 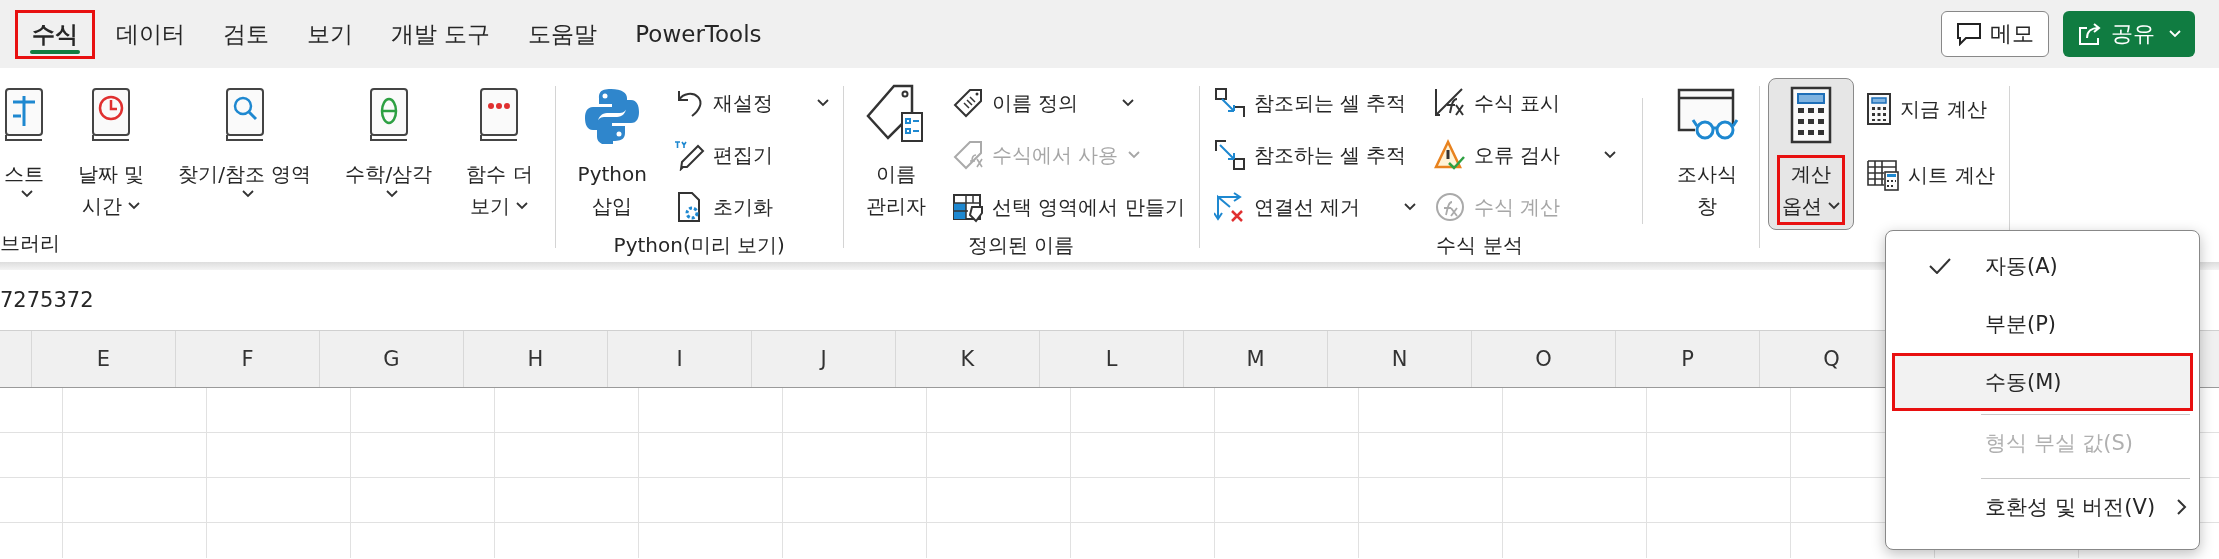 I want to click on warning-check-icon, so click(x=1450, y=155).